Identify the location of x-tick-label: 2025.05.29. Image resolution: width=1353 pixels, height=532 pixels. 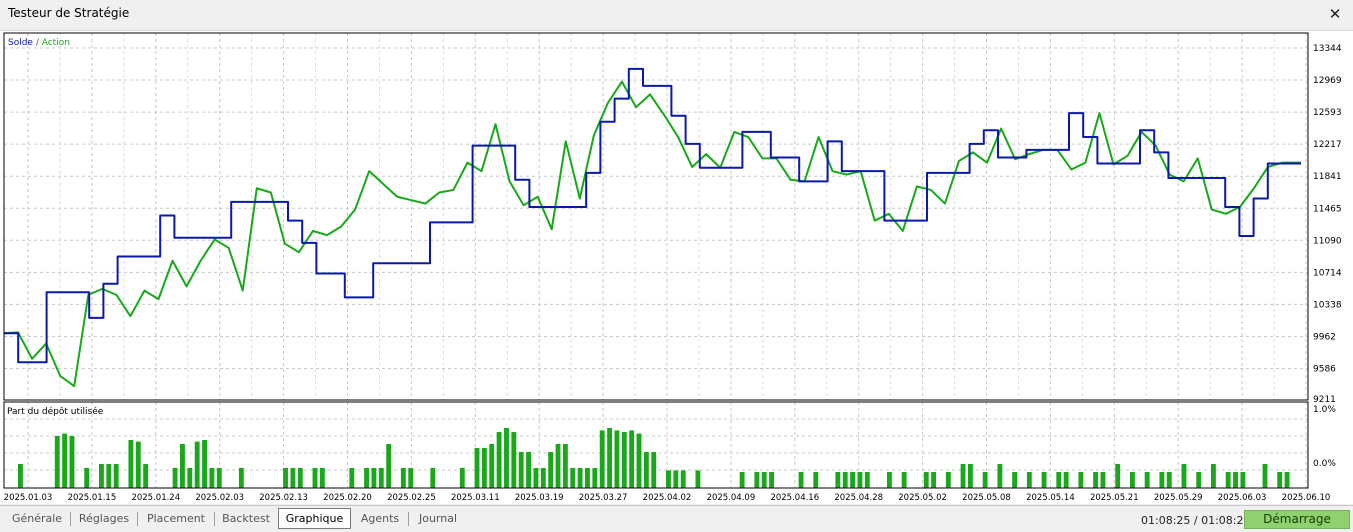
(1178, 498).